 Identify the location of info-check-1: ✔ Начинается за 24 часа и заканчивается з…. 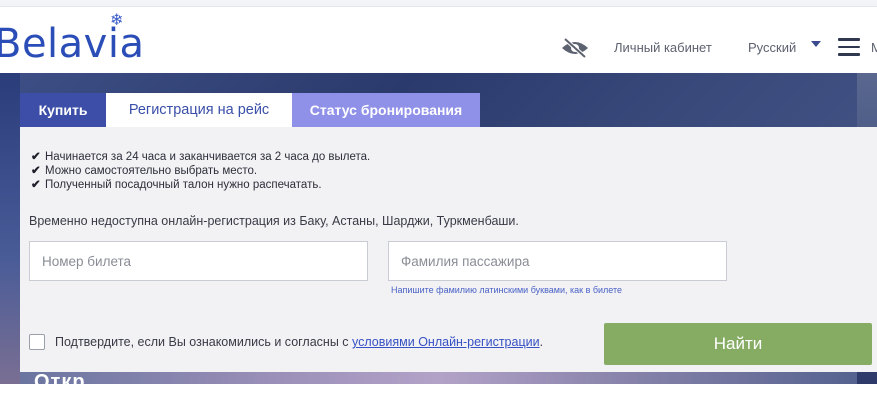
(200, 157).